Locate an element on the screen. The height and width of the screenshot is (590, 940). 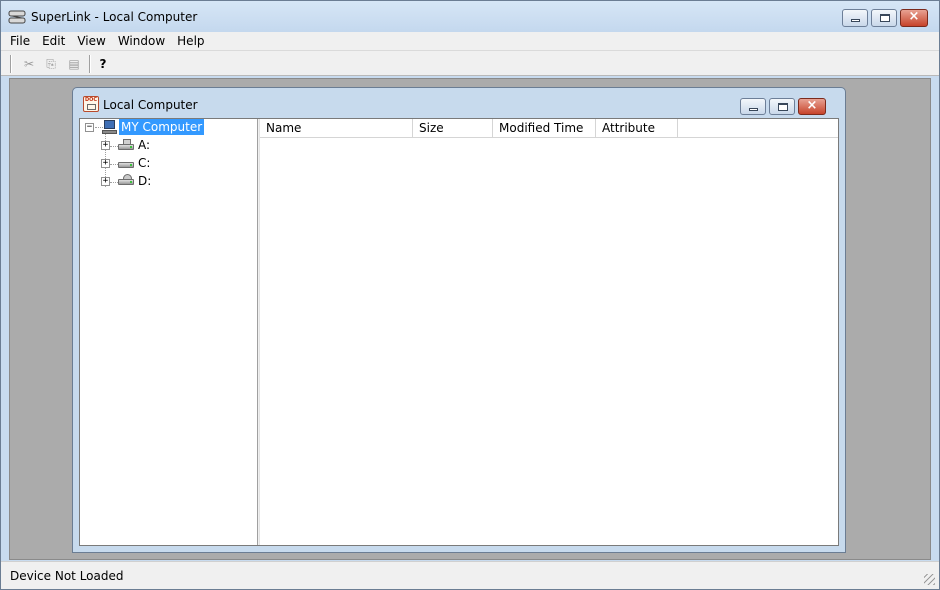
document-icon: DOC is located at coordinates (91, 104).